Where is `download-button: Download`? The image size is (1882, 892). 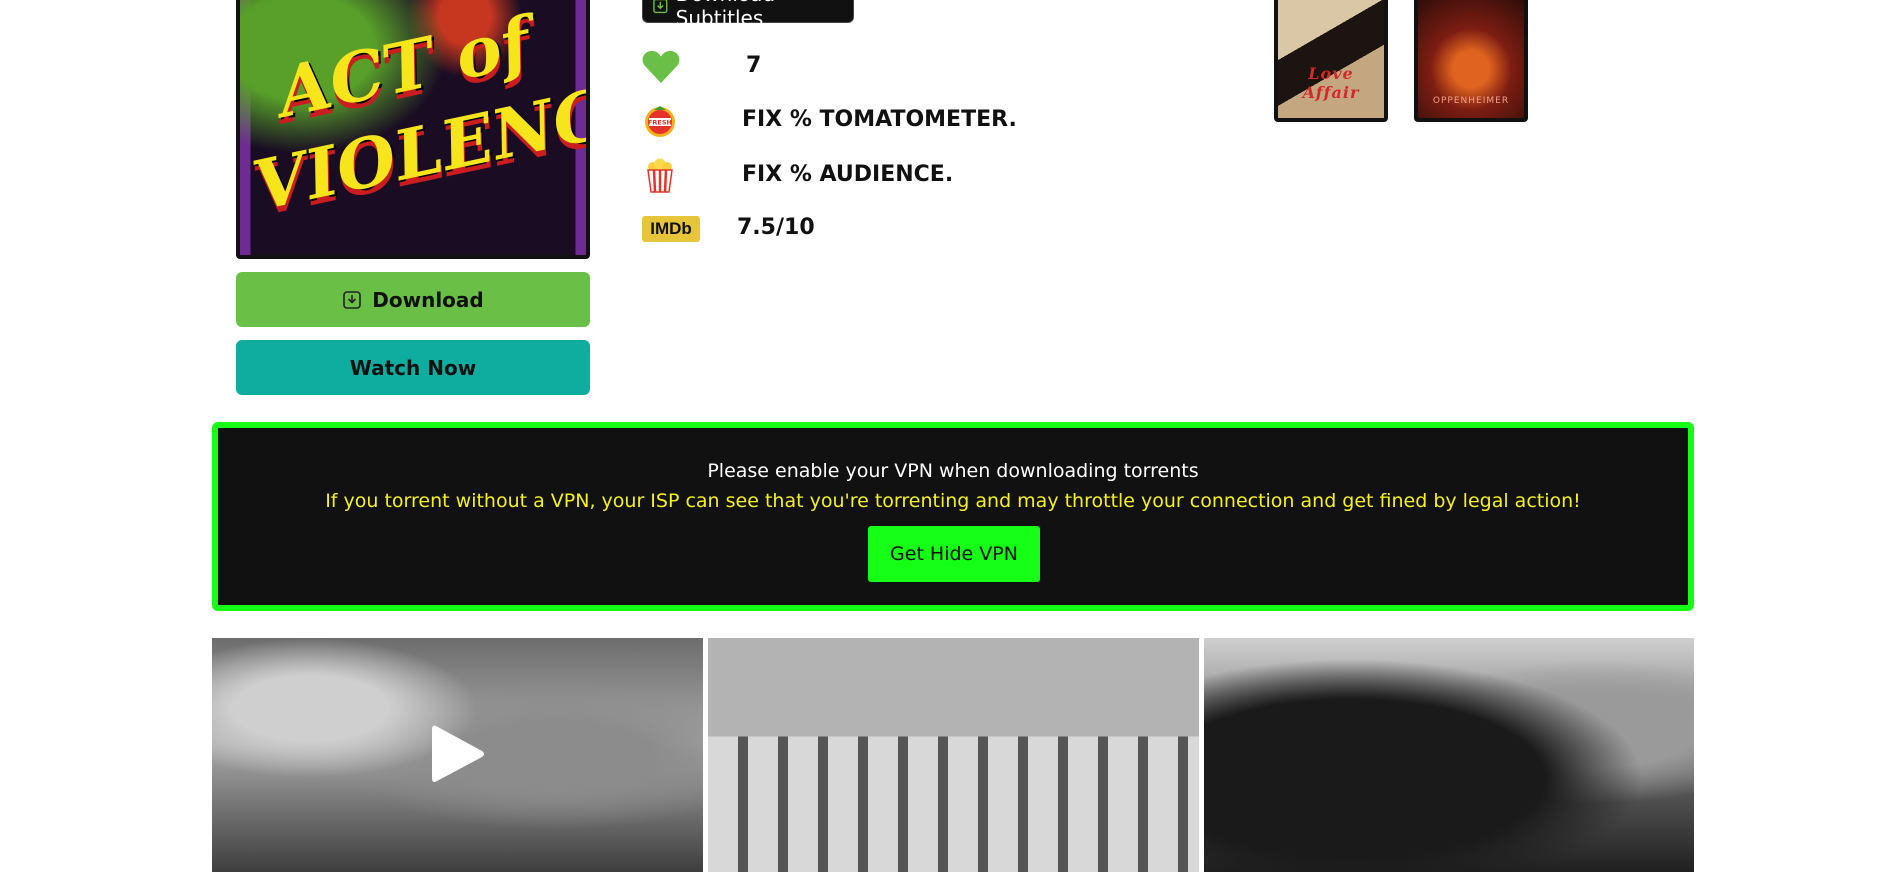 download-button: Download is located at coordinates (413, 299).